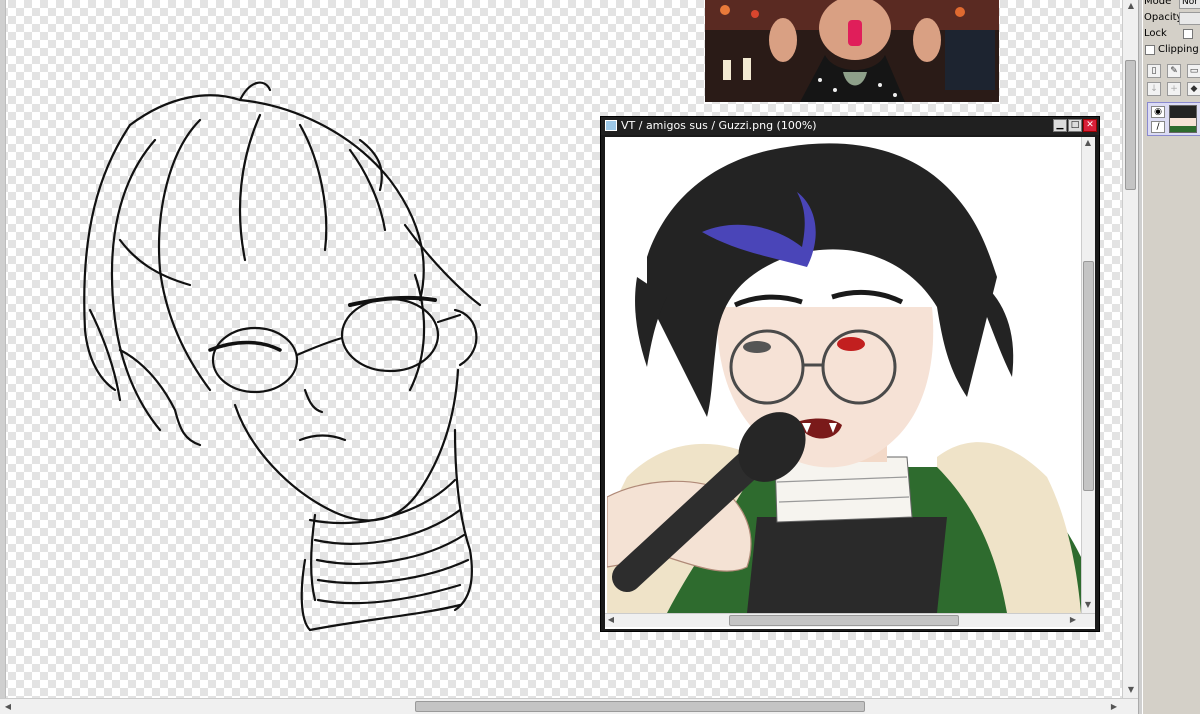 This screenshot has height=714, width=1200. Describe the element at coordinates (1158, 127) in the screenshot. I see `brush-icon: /` at that location.